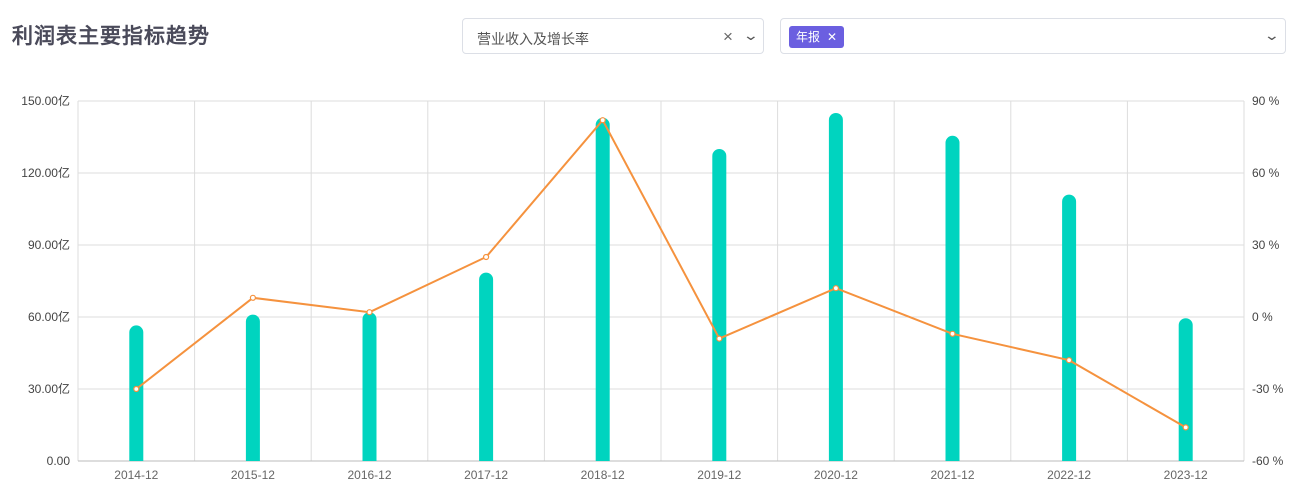 Image resolution: width=1310 pixels, height=500 pixels. I want to click on y-tick-label: 120.00亿, so click(45, 172).